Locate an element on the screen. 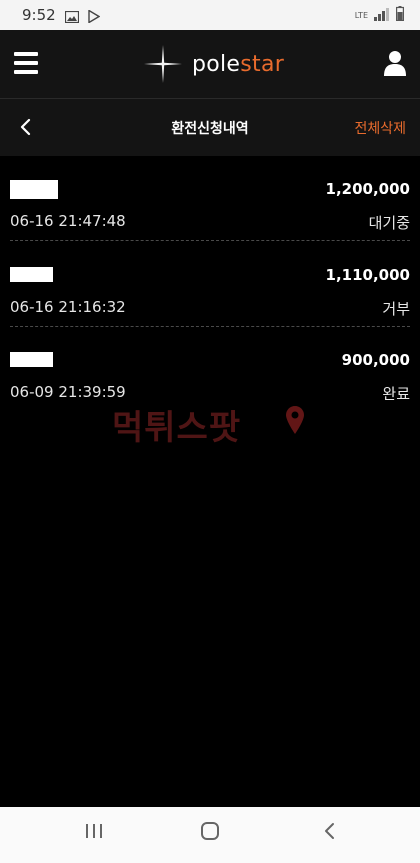  status-time: 9:52 is located at coordinates (39, 15).